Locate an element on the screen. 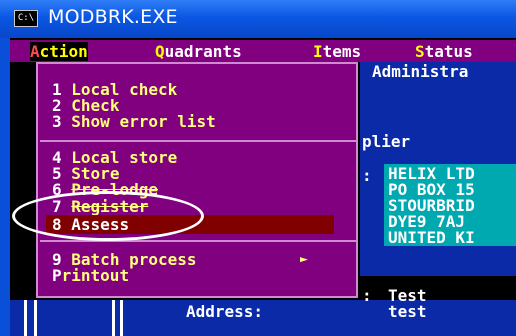 This screenshot has width=516, height=336. window-title: MODBRK.EXE is located at coordinates (113, 17).